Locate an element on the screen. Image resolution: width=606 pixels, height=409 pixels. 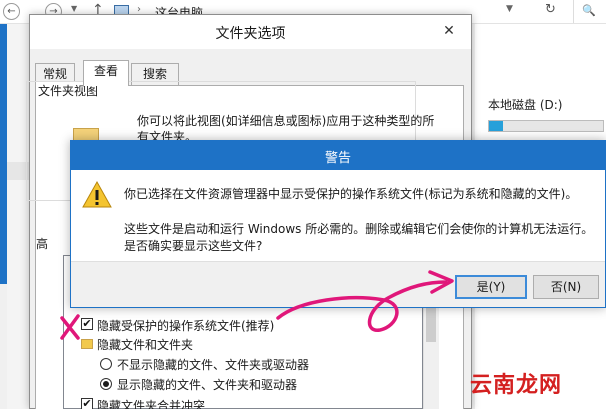
warning-title: 警告 is located at coordinates (337, 158).